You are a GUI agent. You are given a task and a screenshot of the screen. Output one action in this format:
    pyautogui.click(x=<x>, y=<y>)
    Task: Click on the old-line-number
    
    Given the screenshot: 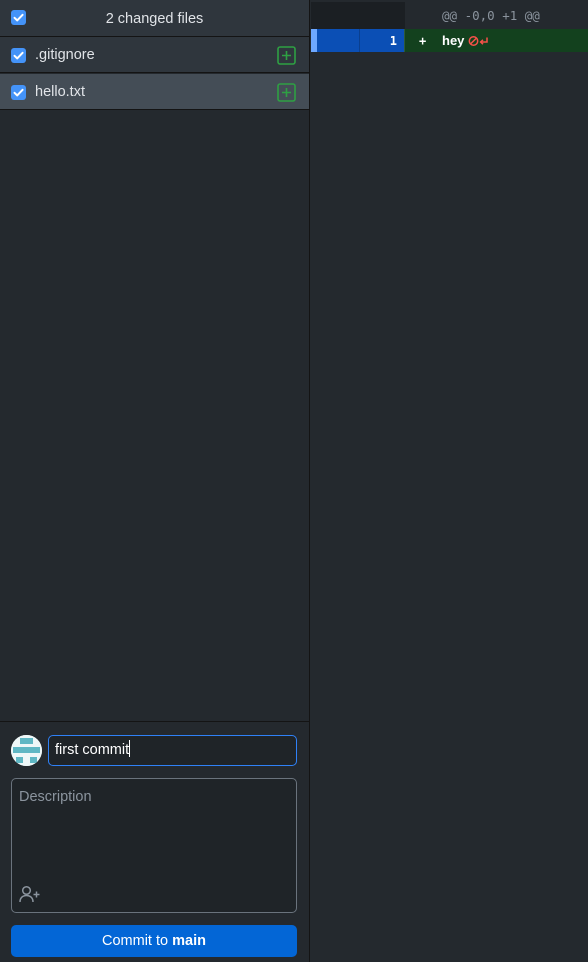 What is the action you would take?
    pyautogui.click(x=338, y=40)
    